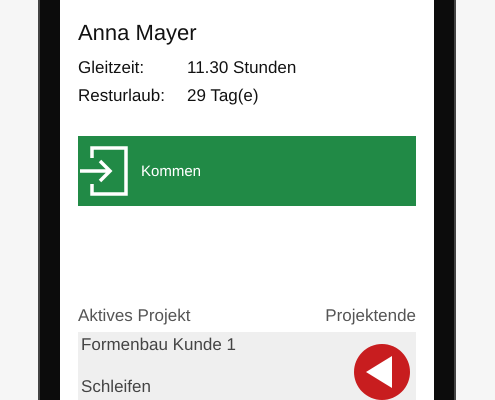 The width and height of the screenshot is (495, 400). What do you see at coordinates (158, 345) in the screenshot?
I see `project-name: Formenbau Kunde 1` at bounding box center [158, 345].